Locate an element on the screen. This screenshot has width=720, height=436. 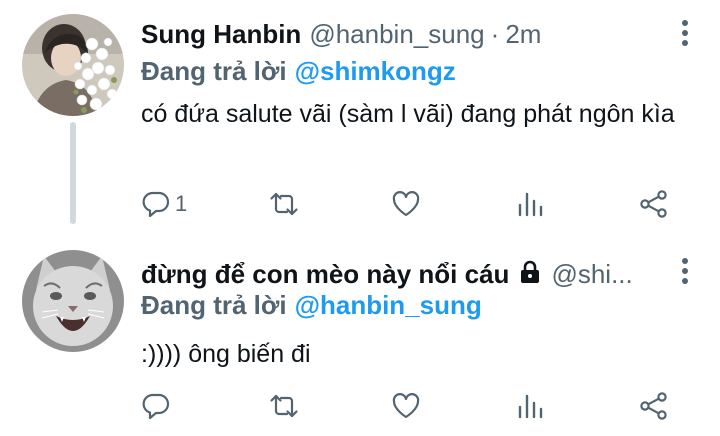
action-bar: 1 is located at coordinates (411, 204).